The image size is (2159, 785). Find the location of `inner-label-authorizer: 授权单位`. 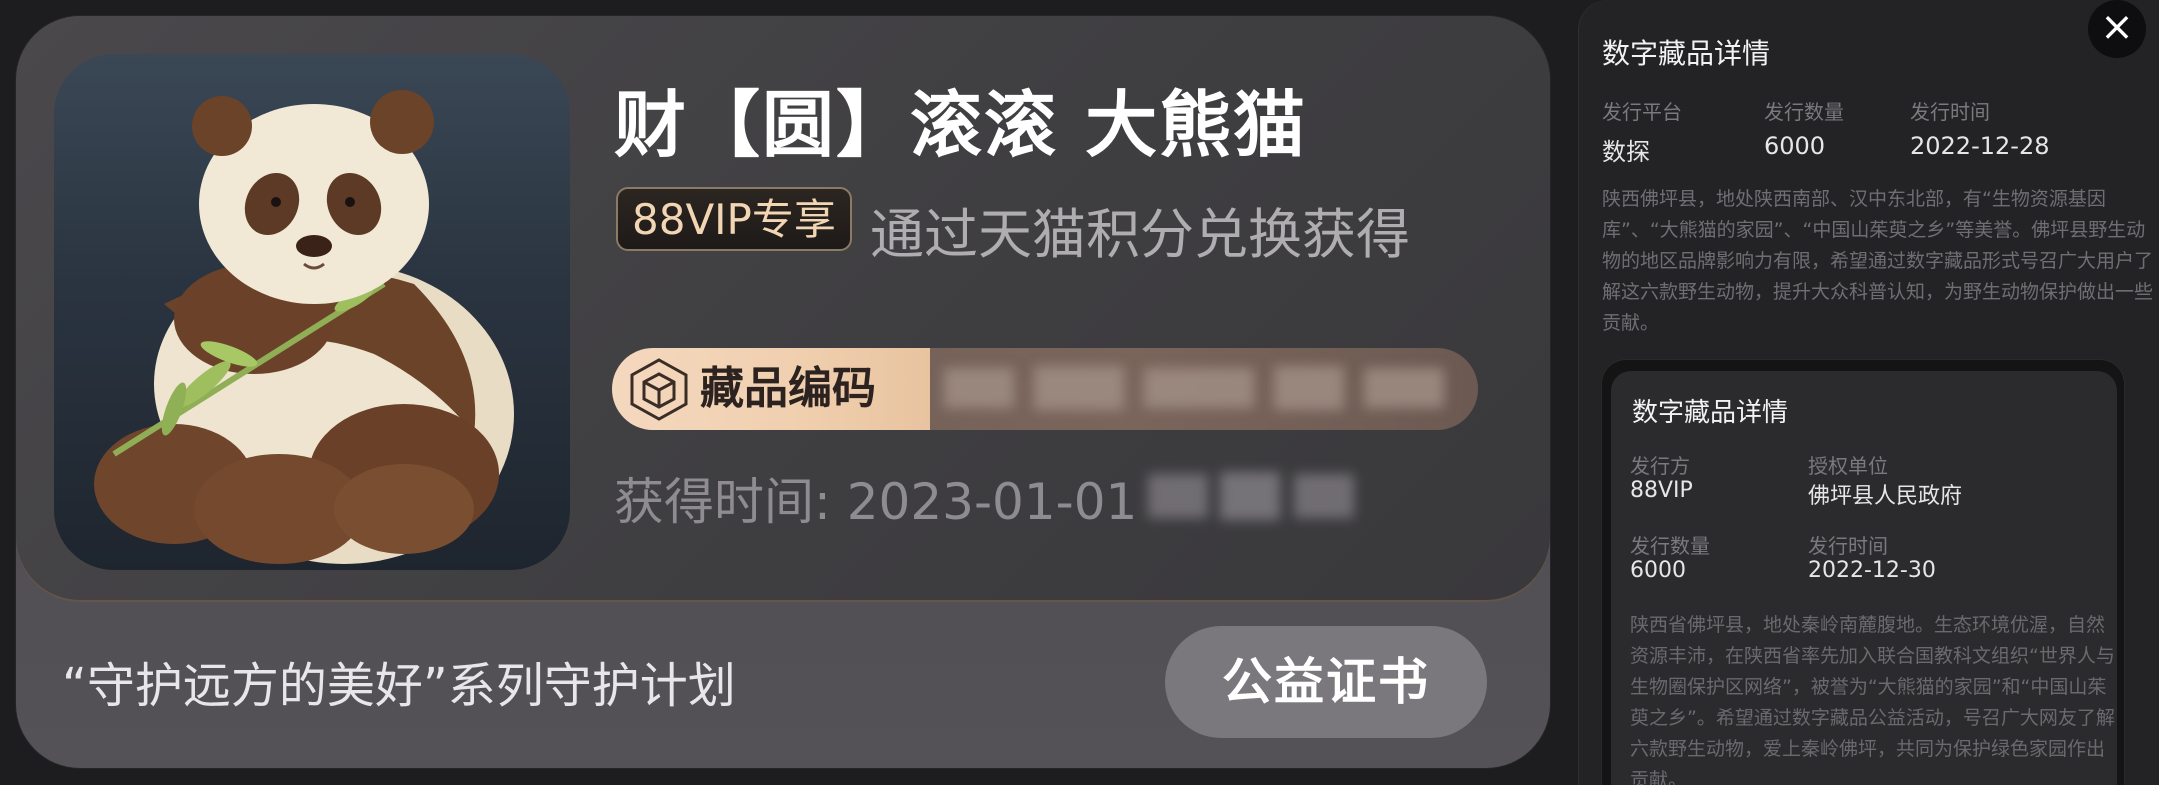

inner-label-authorizer: 授权单位 is located at coordinates (1848, 466).